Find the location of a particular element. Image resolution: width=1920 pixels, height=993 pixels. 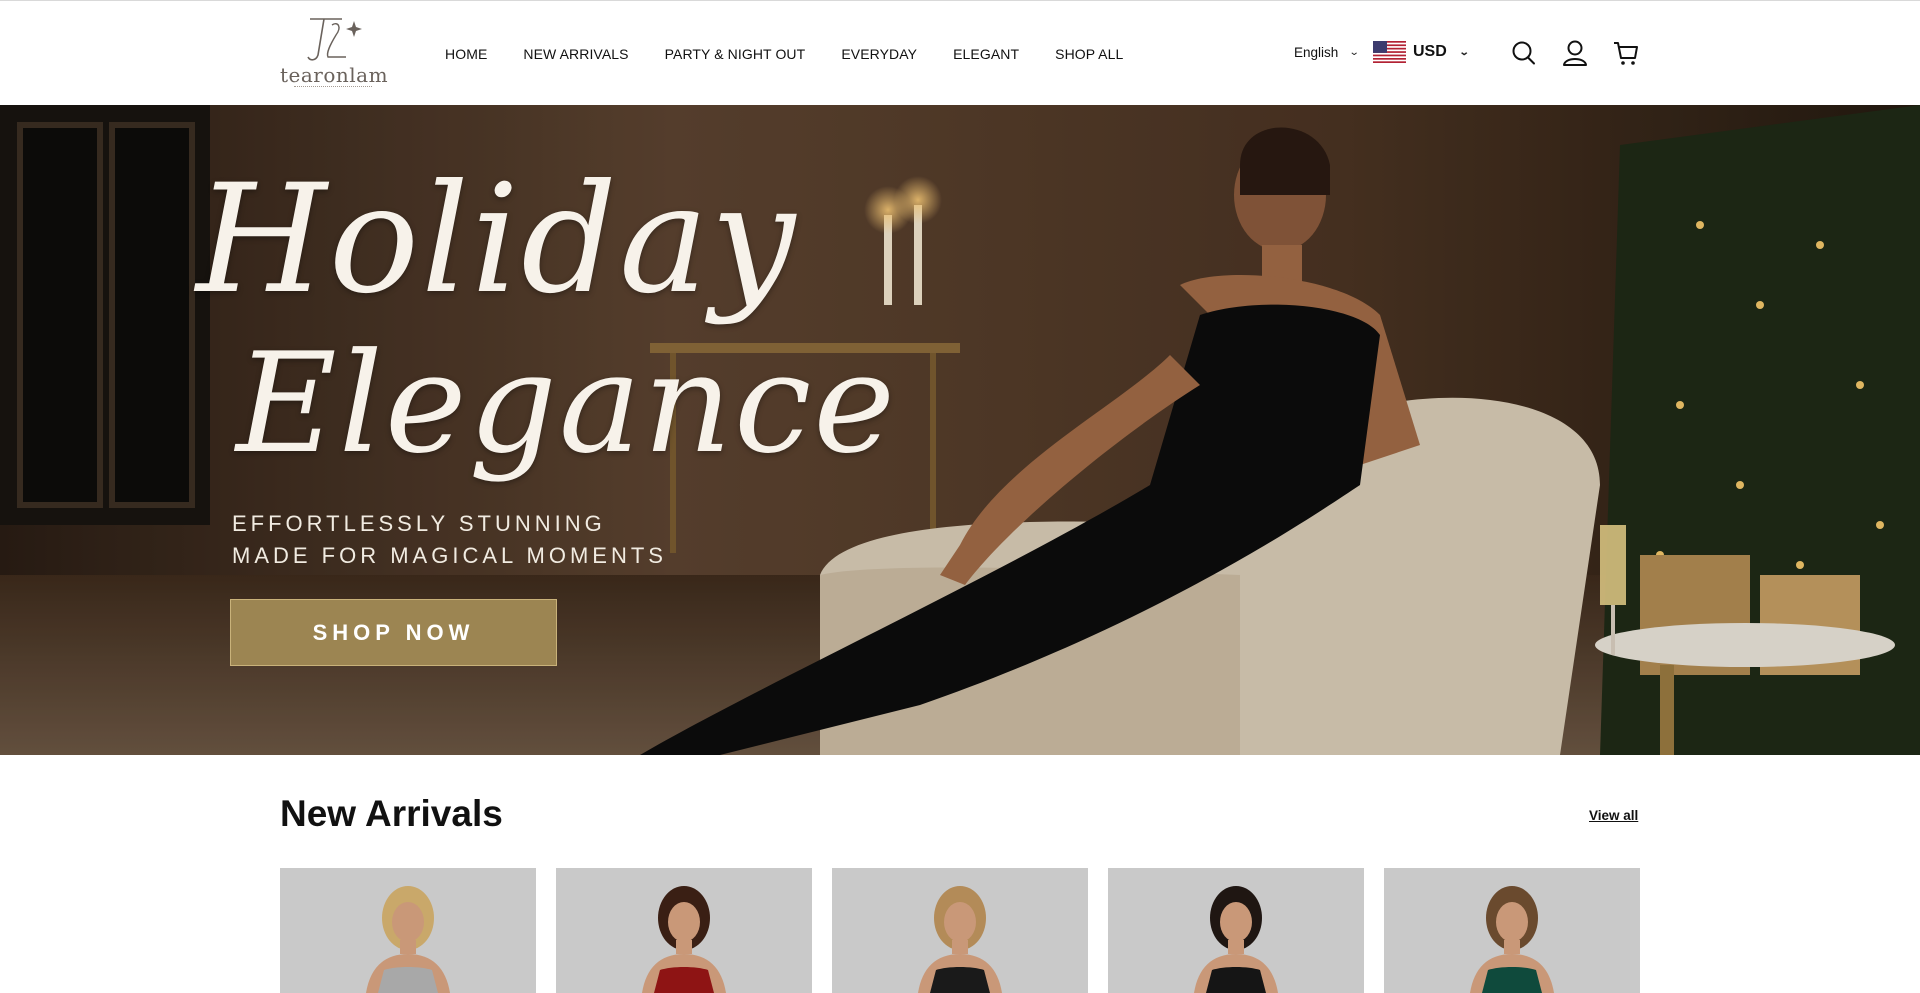

logo-monogram-icon is located at coordinates (334, 39).